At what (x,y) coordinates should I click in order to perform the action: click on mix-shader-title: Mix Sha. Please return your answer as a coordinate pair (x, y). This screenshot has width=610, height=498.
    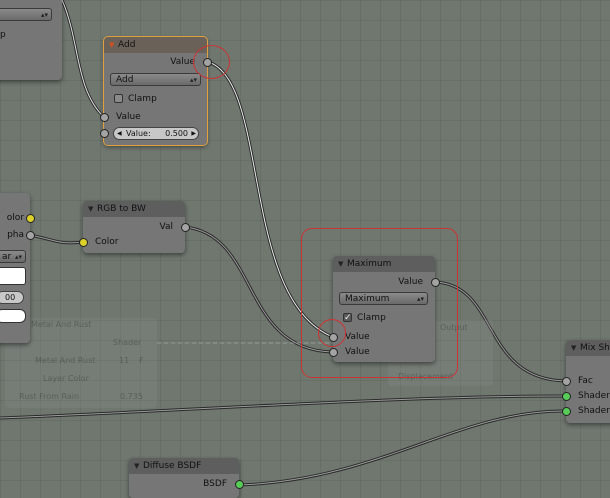
    Looking at the image, I should click on (595, 348).